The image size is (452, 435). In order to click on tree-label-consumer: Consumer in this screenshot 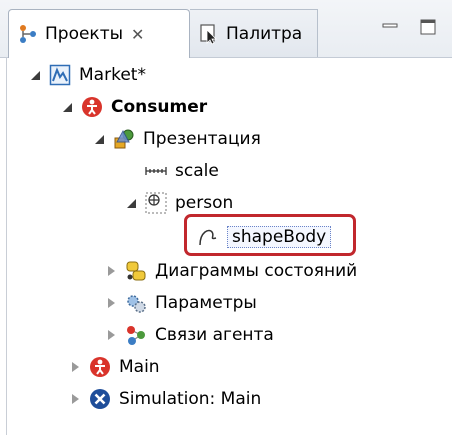, I will do `click(159, 107)`.